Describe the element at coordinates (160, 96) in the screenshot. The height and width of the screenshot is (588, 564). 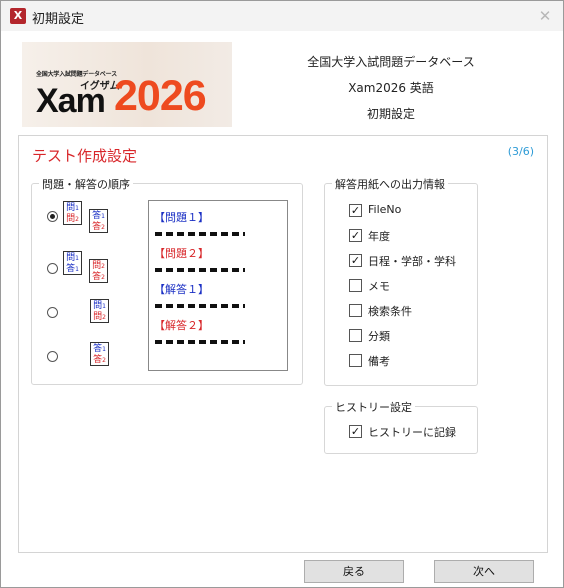
I see `logo-year: 2026` at that location.